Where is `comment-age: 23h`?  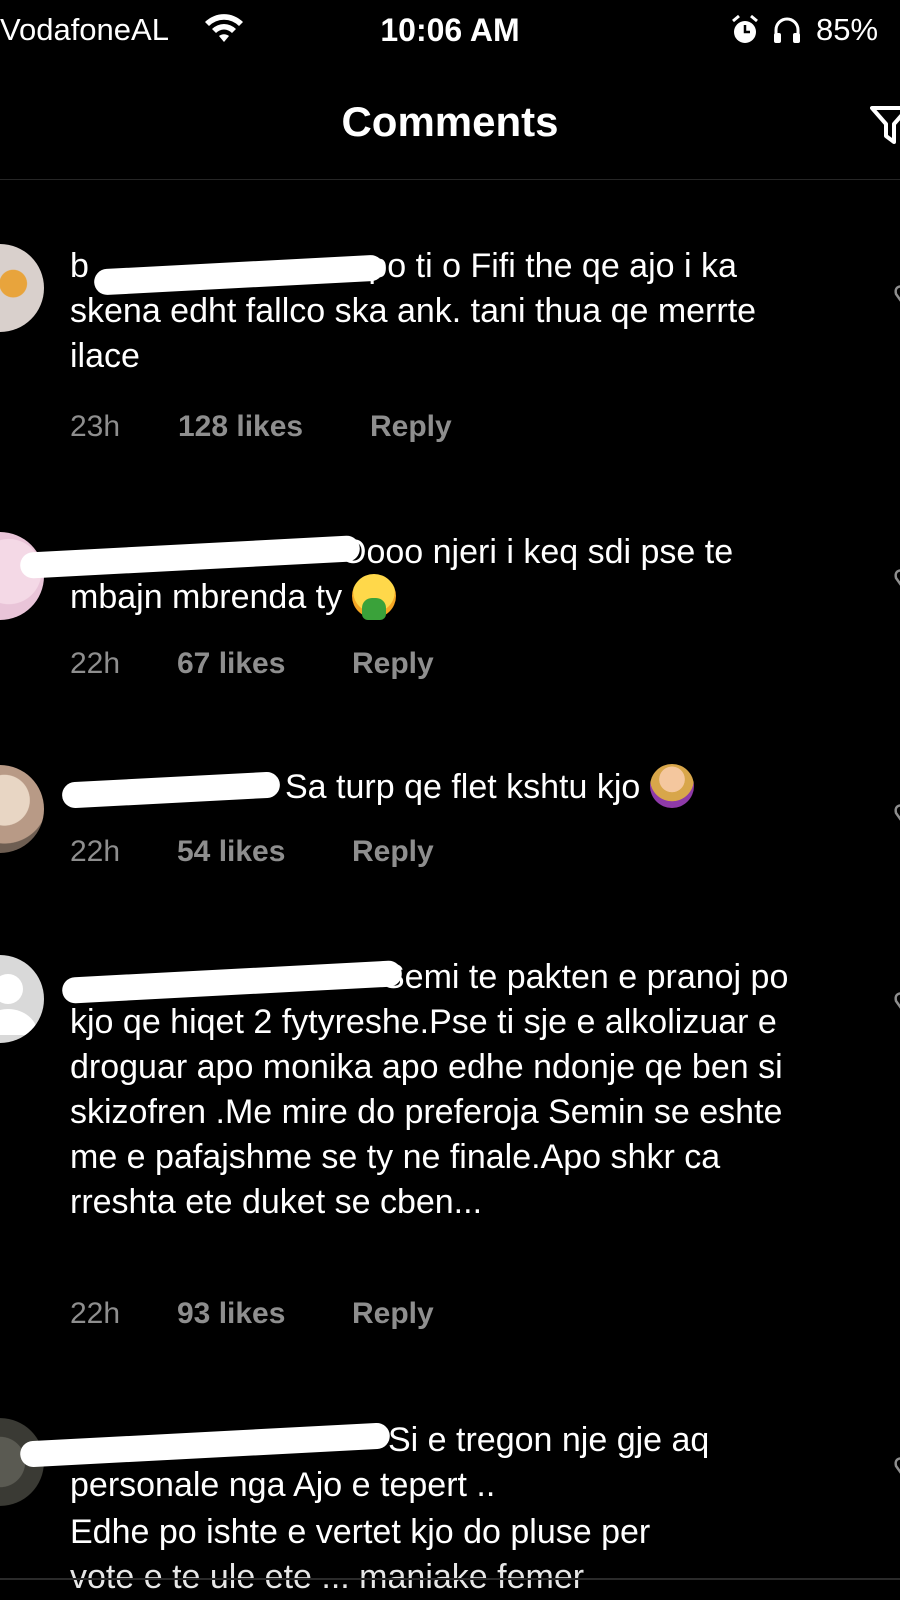 comment-age: 23h is located at coordinates (95, 426).